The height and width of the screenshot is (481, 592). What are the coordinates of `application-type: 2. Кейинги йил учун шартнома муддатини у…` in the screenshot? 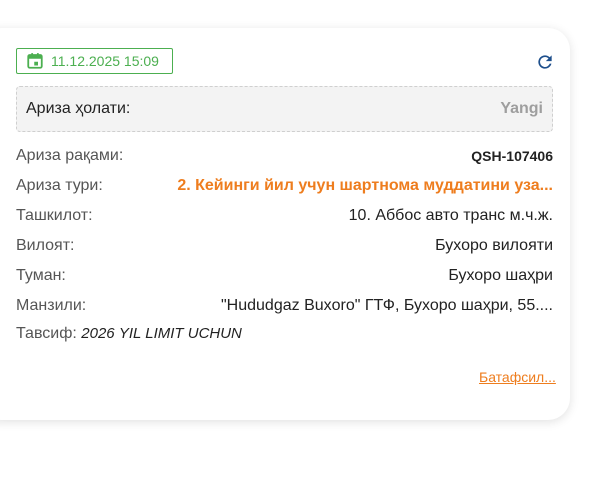 It's located at (365, 185).